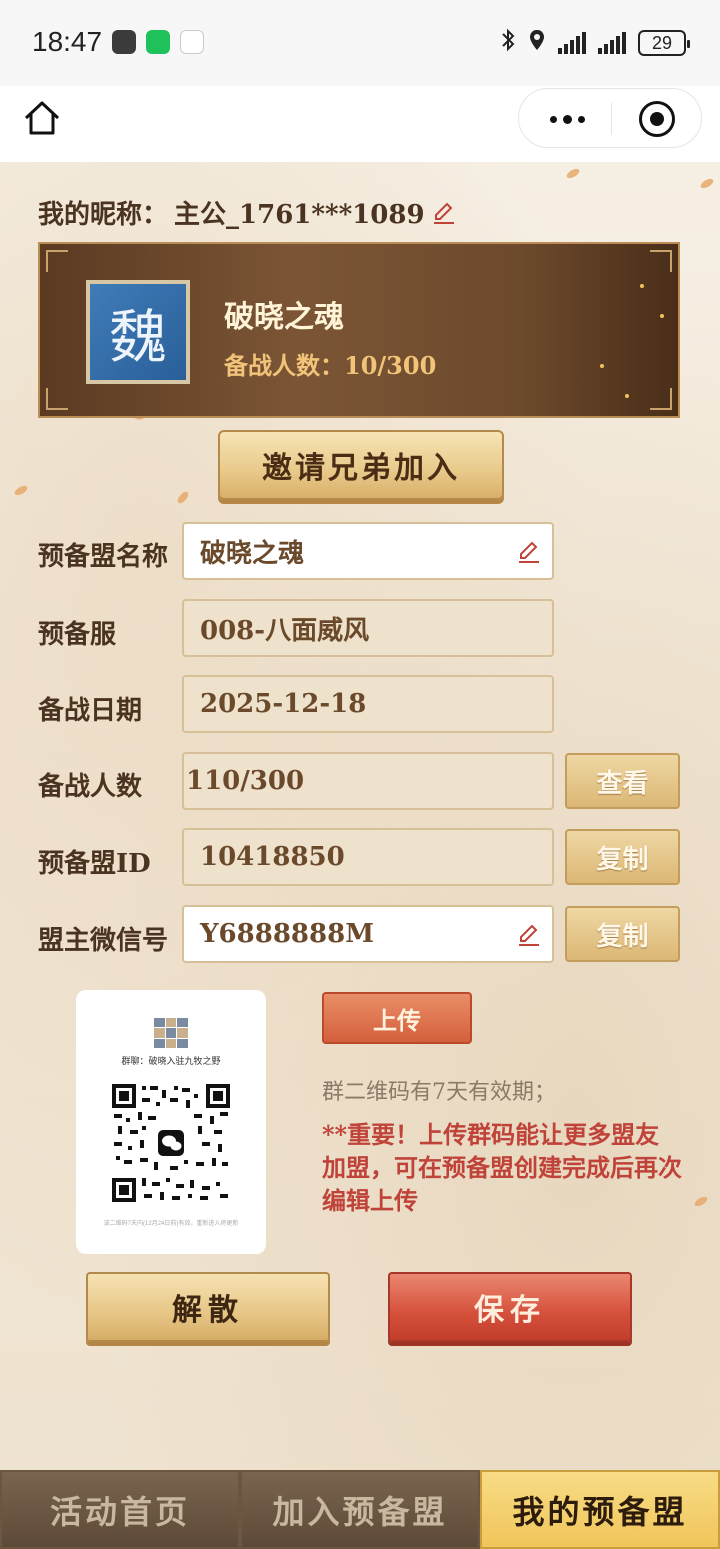  I want to click on leader-wechat-field: Y6888888M, so click(368, 934).